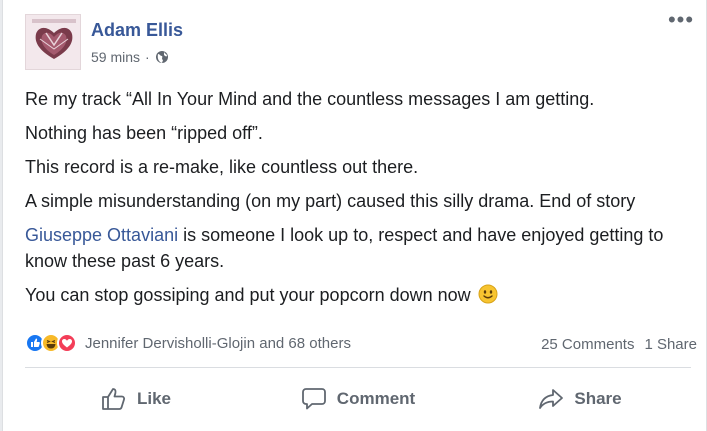 This screenshot has width=707, height=431. I want to click on post-meta: 59 mins ·, so click(130, 57).